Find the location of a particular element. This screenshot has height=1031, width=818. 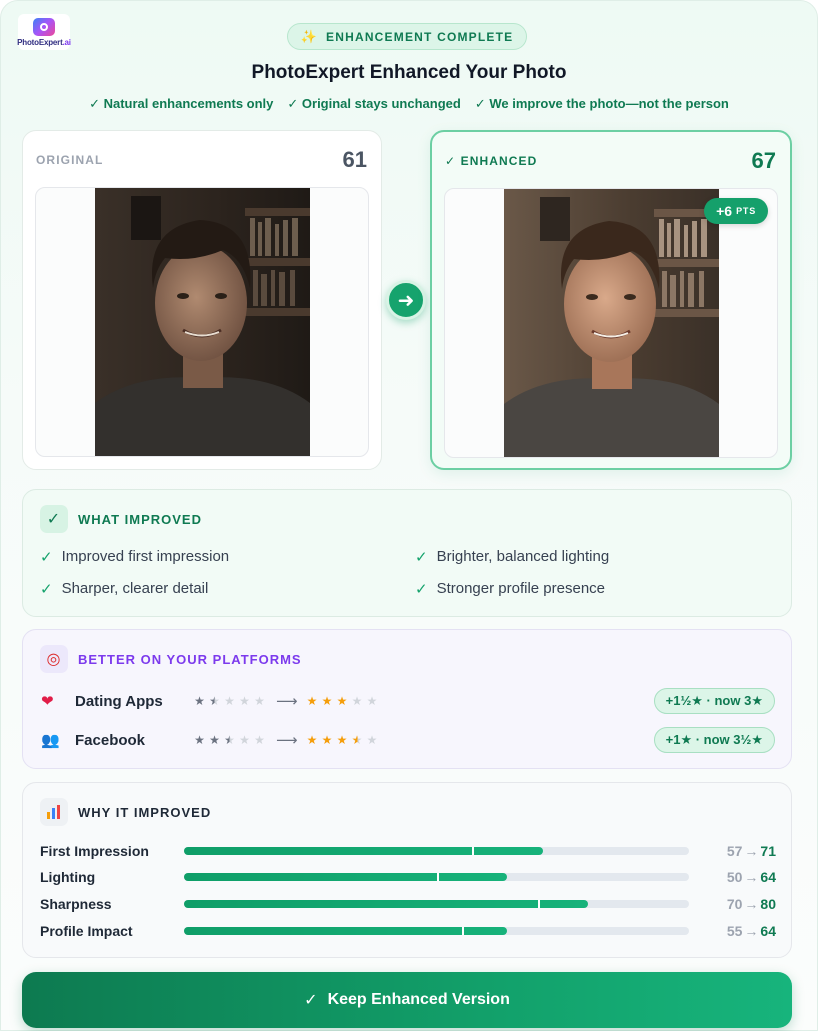

bar-chart-icon is located at coordinates (54, 812).